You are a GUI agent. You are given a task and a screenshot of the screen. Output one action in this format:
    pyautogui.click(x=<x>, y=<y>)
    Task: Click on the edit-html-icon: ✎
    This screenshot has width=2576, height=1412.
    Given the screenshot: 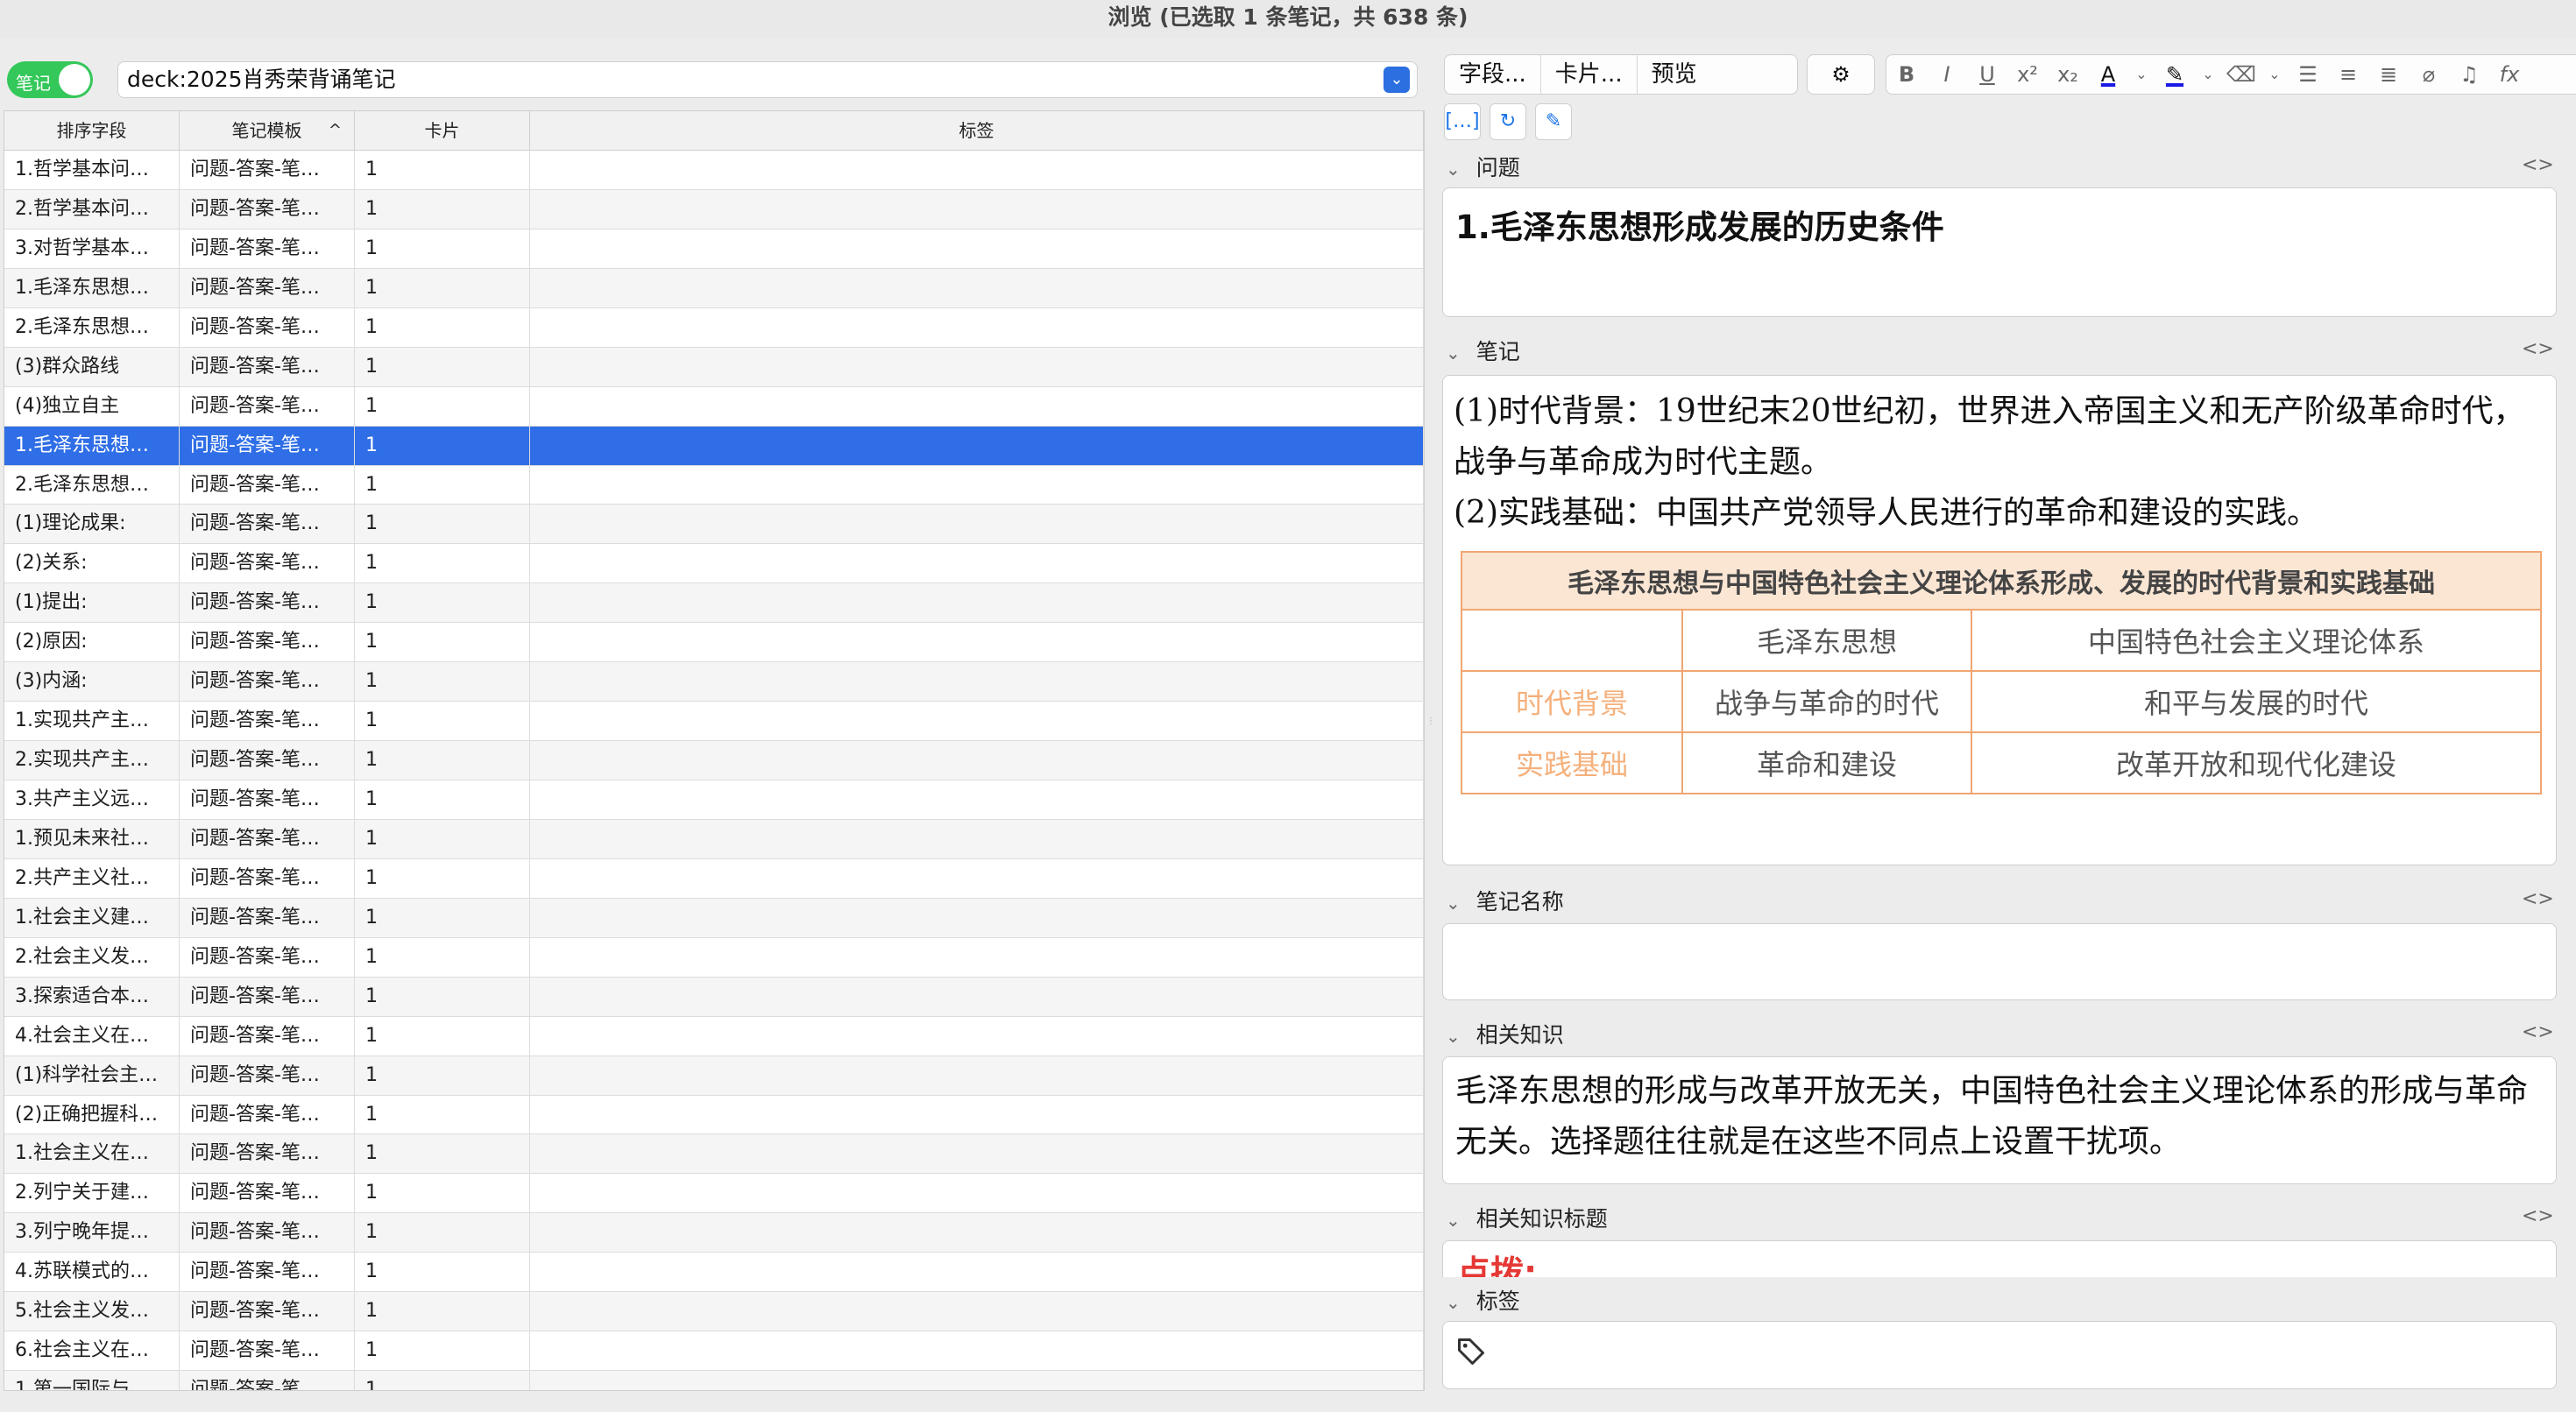 What is the action you would take?
    pyautogui.click(x=1553, y=122)
    